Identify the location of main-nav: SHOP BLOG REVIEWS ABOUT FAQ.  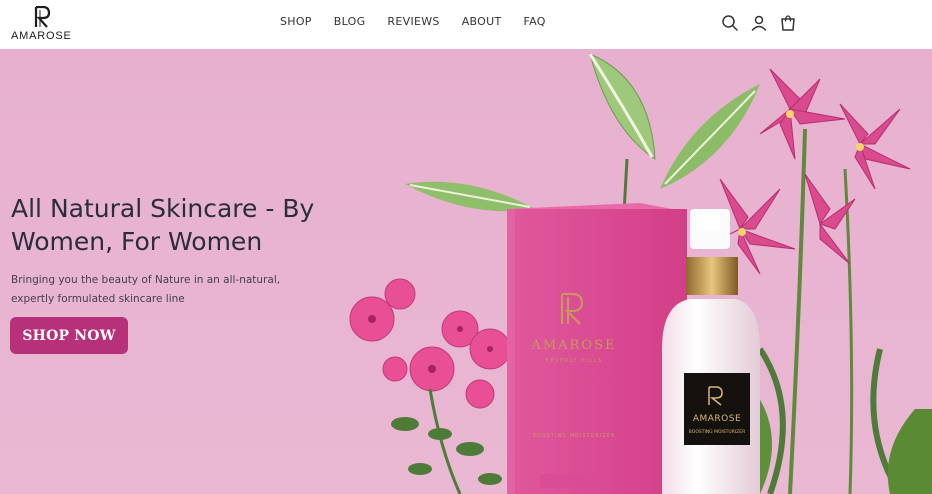
(424, 21).